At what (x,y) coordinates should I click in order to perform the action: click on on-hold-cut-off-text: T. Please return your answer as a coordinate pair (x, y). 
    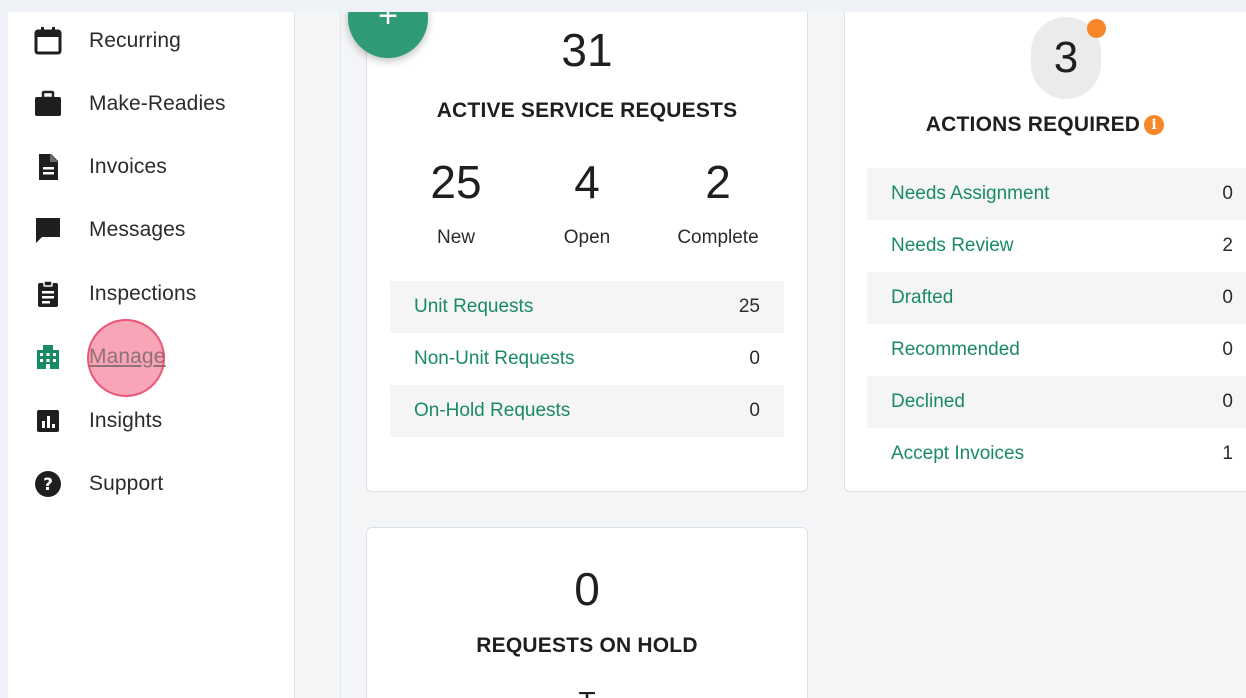
    Looking at the image, I should click on (587, 692).